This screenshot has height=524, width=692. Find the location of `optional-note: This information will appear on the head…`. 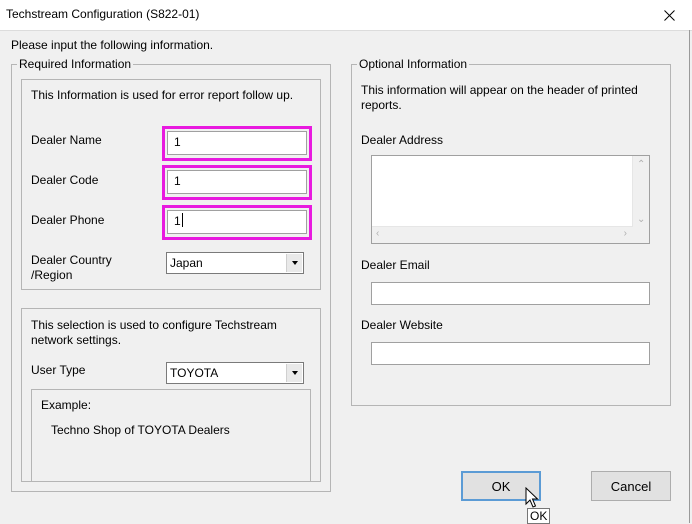

optional-note: This information will appear on the head… is located at coordinates (499, 97).